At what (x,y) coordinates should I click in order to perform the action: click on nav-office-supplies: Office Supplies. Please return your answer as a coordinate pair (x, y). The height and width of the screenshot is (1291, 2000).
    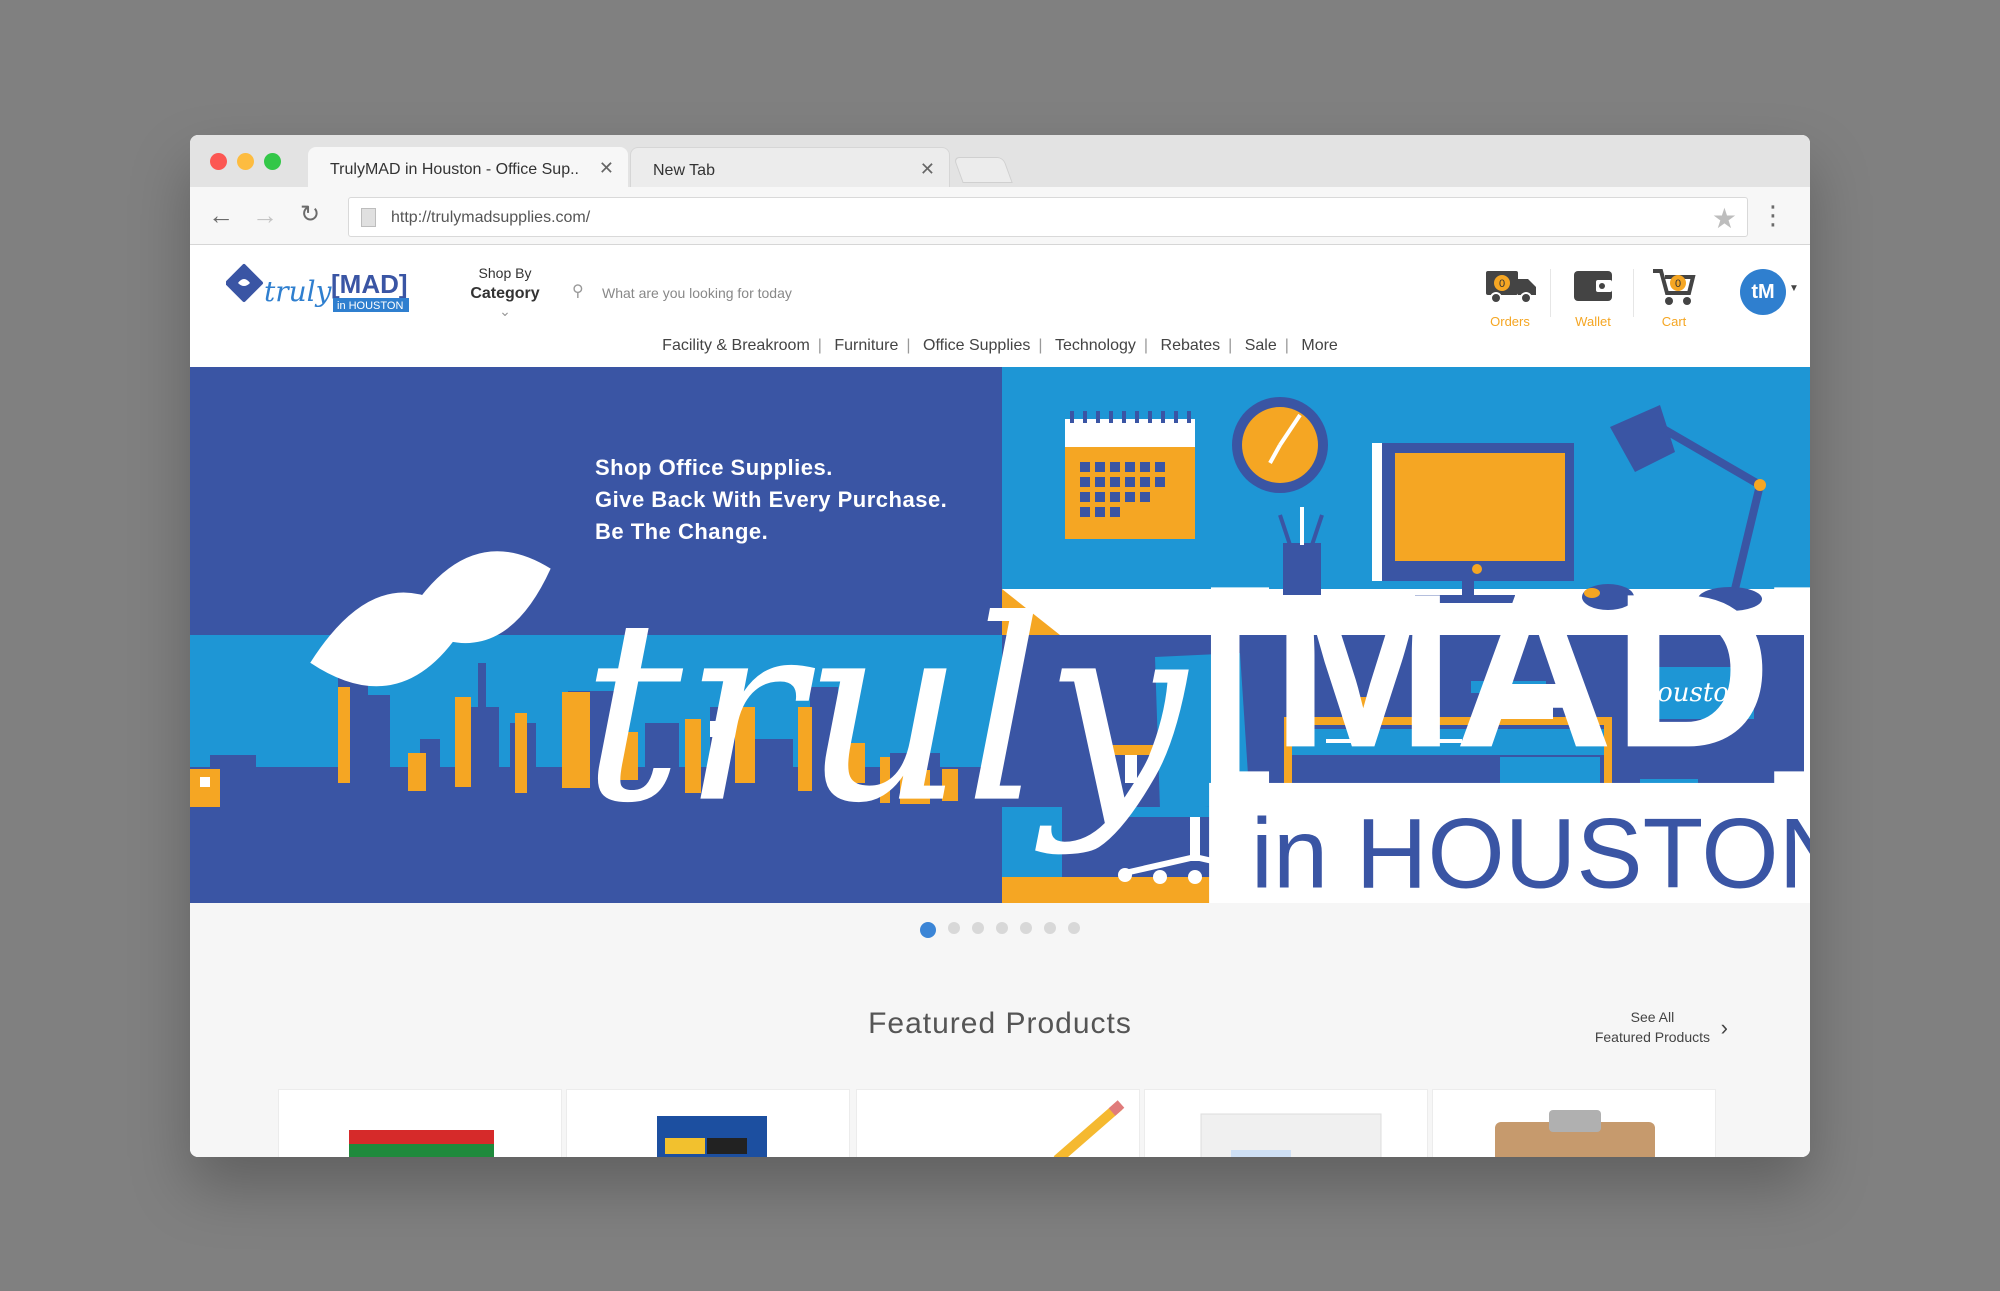
    Looking at the image, I should click on (976, 345).